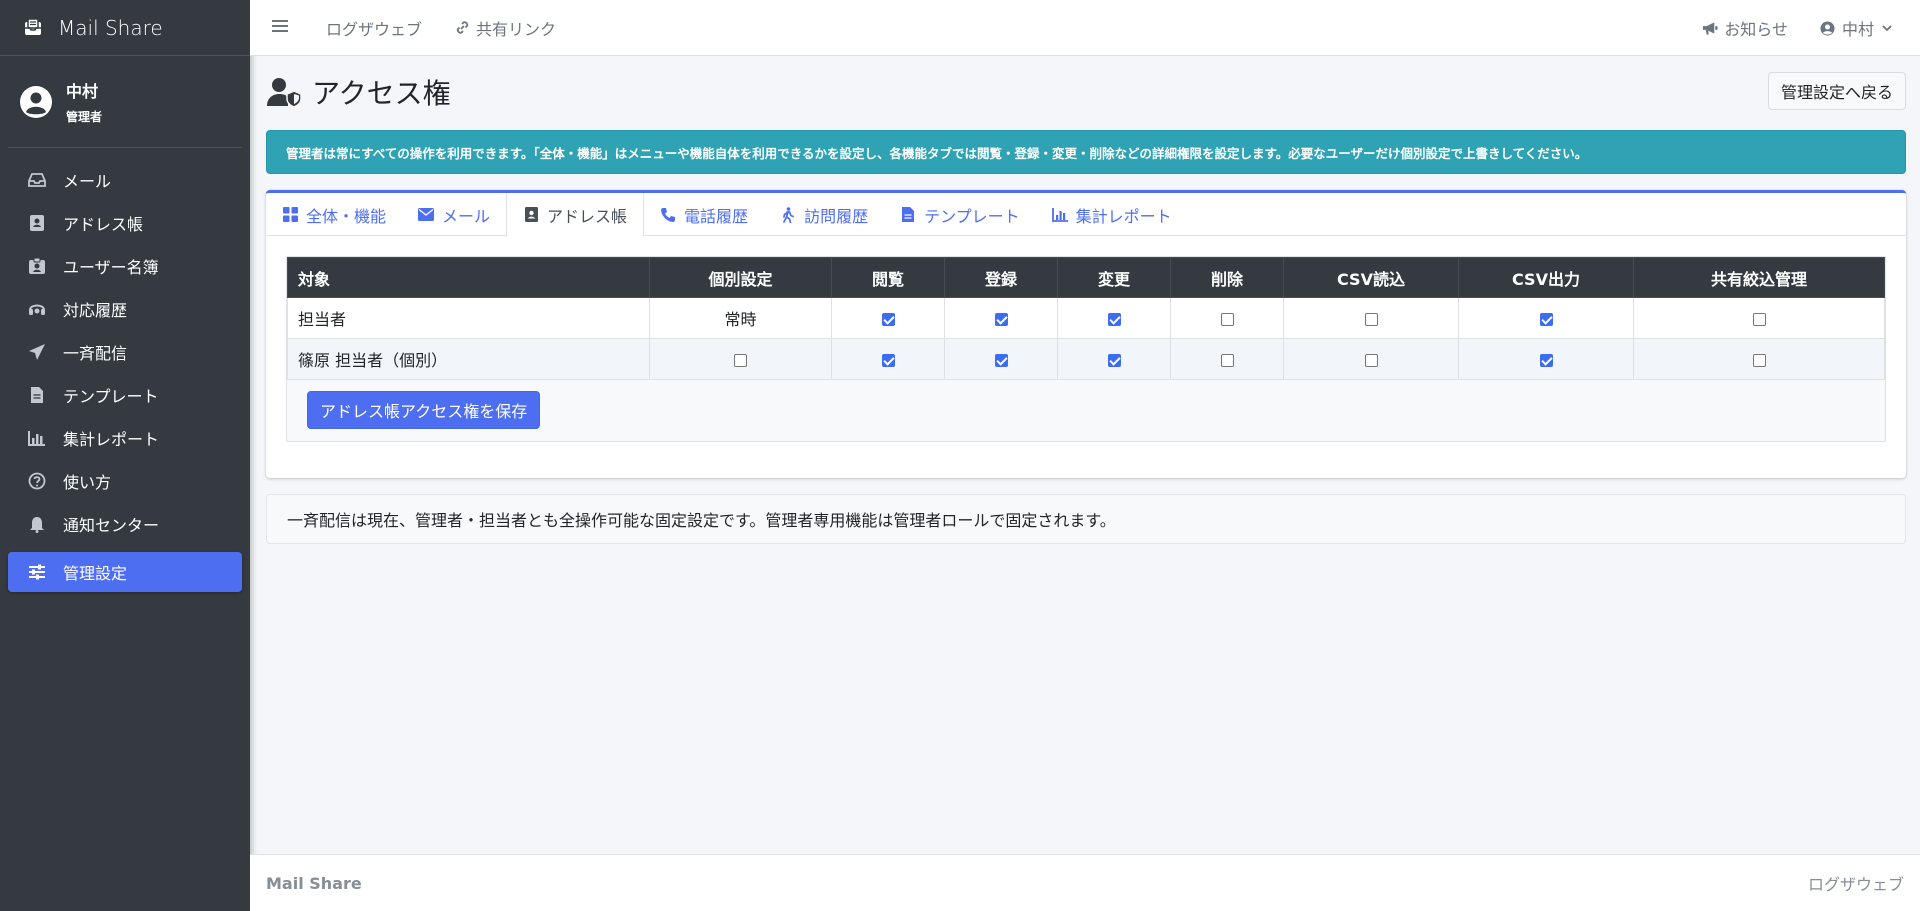 This screenshot has height=911, width=1920. Describe the element at coordinates (358, 92) in the screenshot. I see `page-title: アクセス権` at that location.